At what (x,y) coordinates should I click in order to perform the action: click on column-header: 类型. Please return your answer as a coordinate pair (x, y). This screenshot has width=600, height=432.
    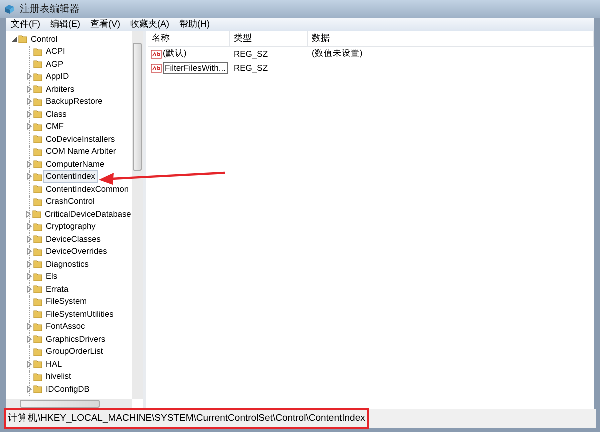
    Looking at the image, I should click on (269, 38).